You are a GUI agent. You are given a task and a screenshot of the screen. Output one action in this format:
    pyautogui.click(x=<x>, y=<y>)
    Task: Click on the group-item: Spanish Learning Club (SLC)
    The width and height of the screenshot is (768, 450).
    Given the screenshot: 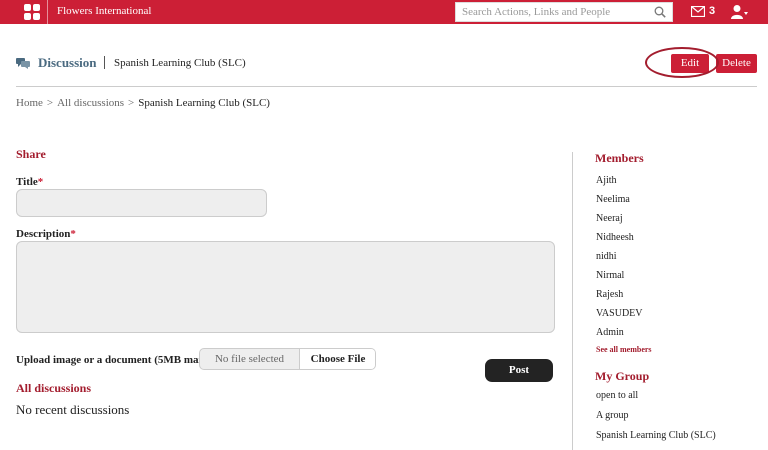 What is the action you would take?
    pyautogui.click(x=656, y=435)
    